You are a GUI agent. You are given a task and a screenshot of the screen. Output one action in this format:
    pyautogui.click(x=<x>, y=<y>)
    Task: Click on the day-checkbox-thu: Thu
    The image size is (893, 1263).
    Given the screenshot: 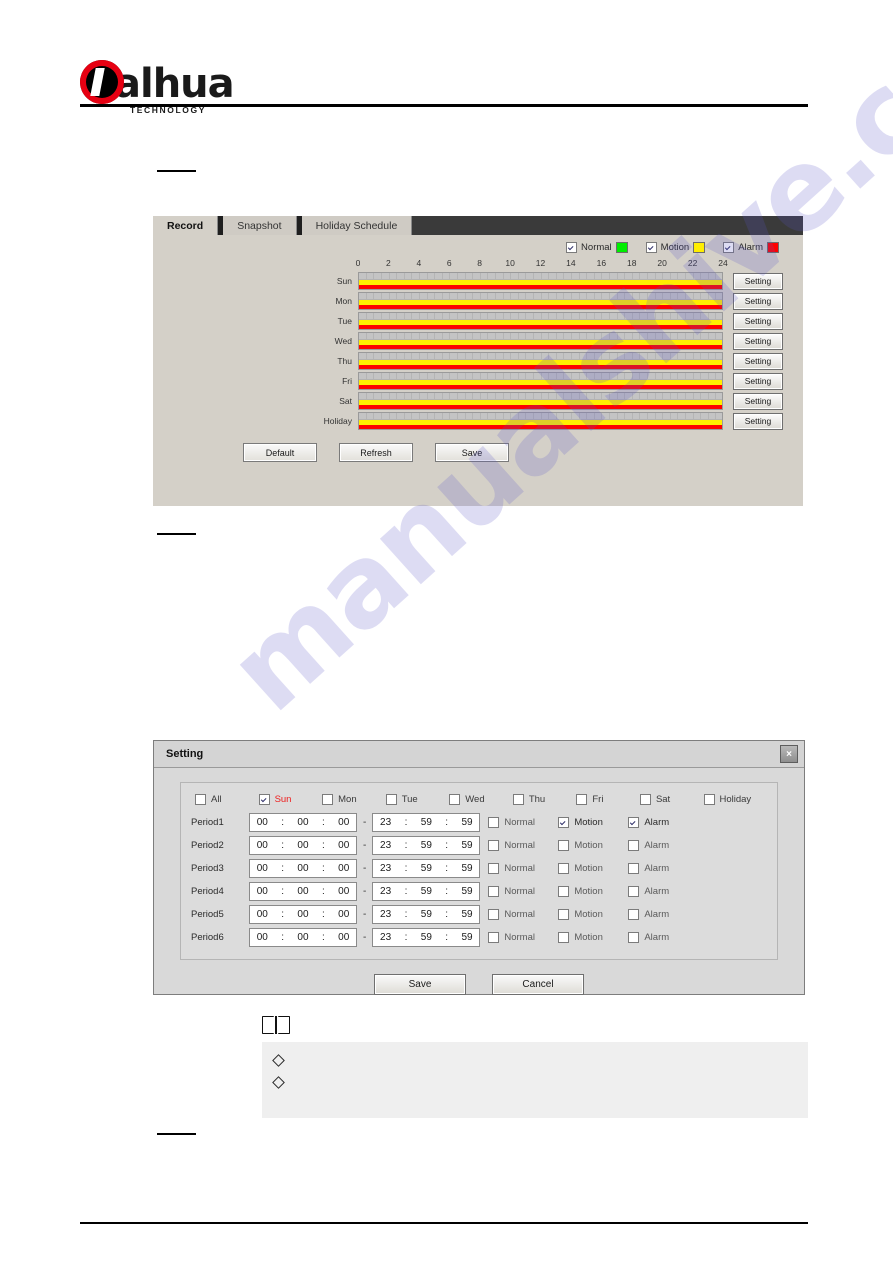 What is the action you would take?
    pyautogui.click(x=544, y=799)
    